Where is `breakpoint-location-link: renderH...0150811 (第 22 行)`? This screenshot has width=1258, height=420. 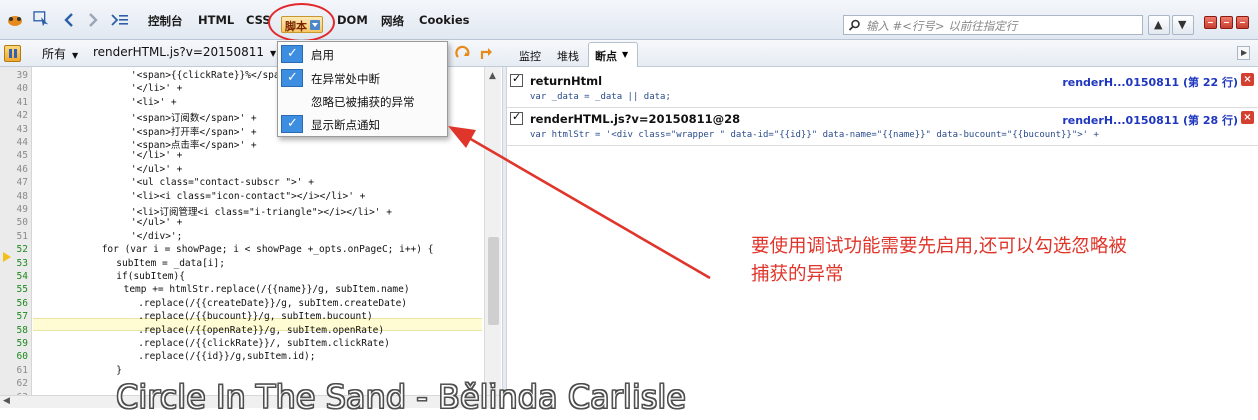
breakpoint-location-link: renderH...0150811 (第 22 行) is located at coordinates (1150, 82).